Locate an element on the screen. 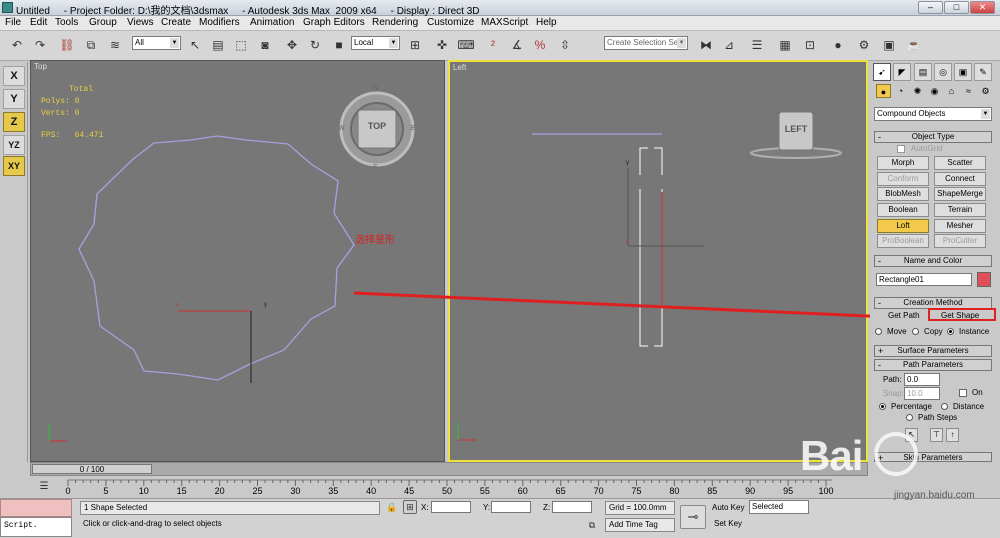  select-link-icon: ⛓ is located at coordinates (67, 45).